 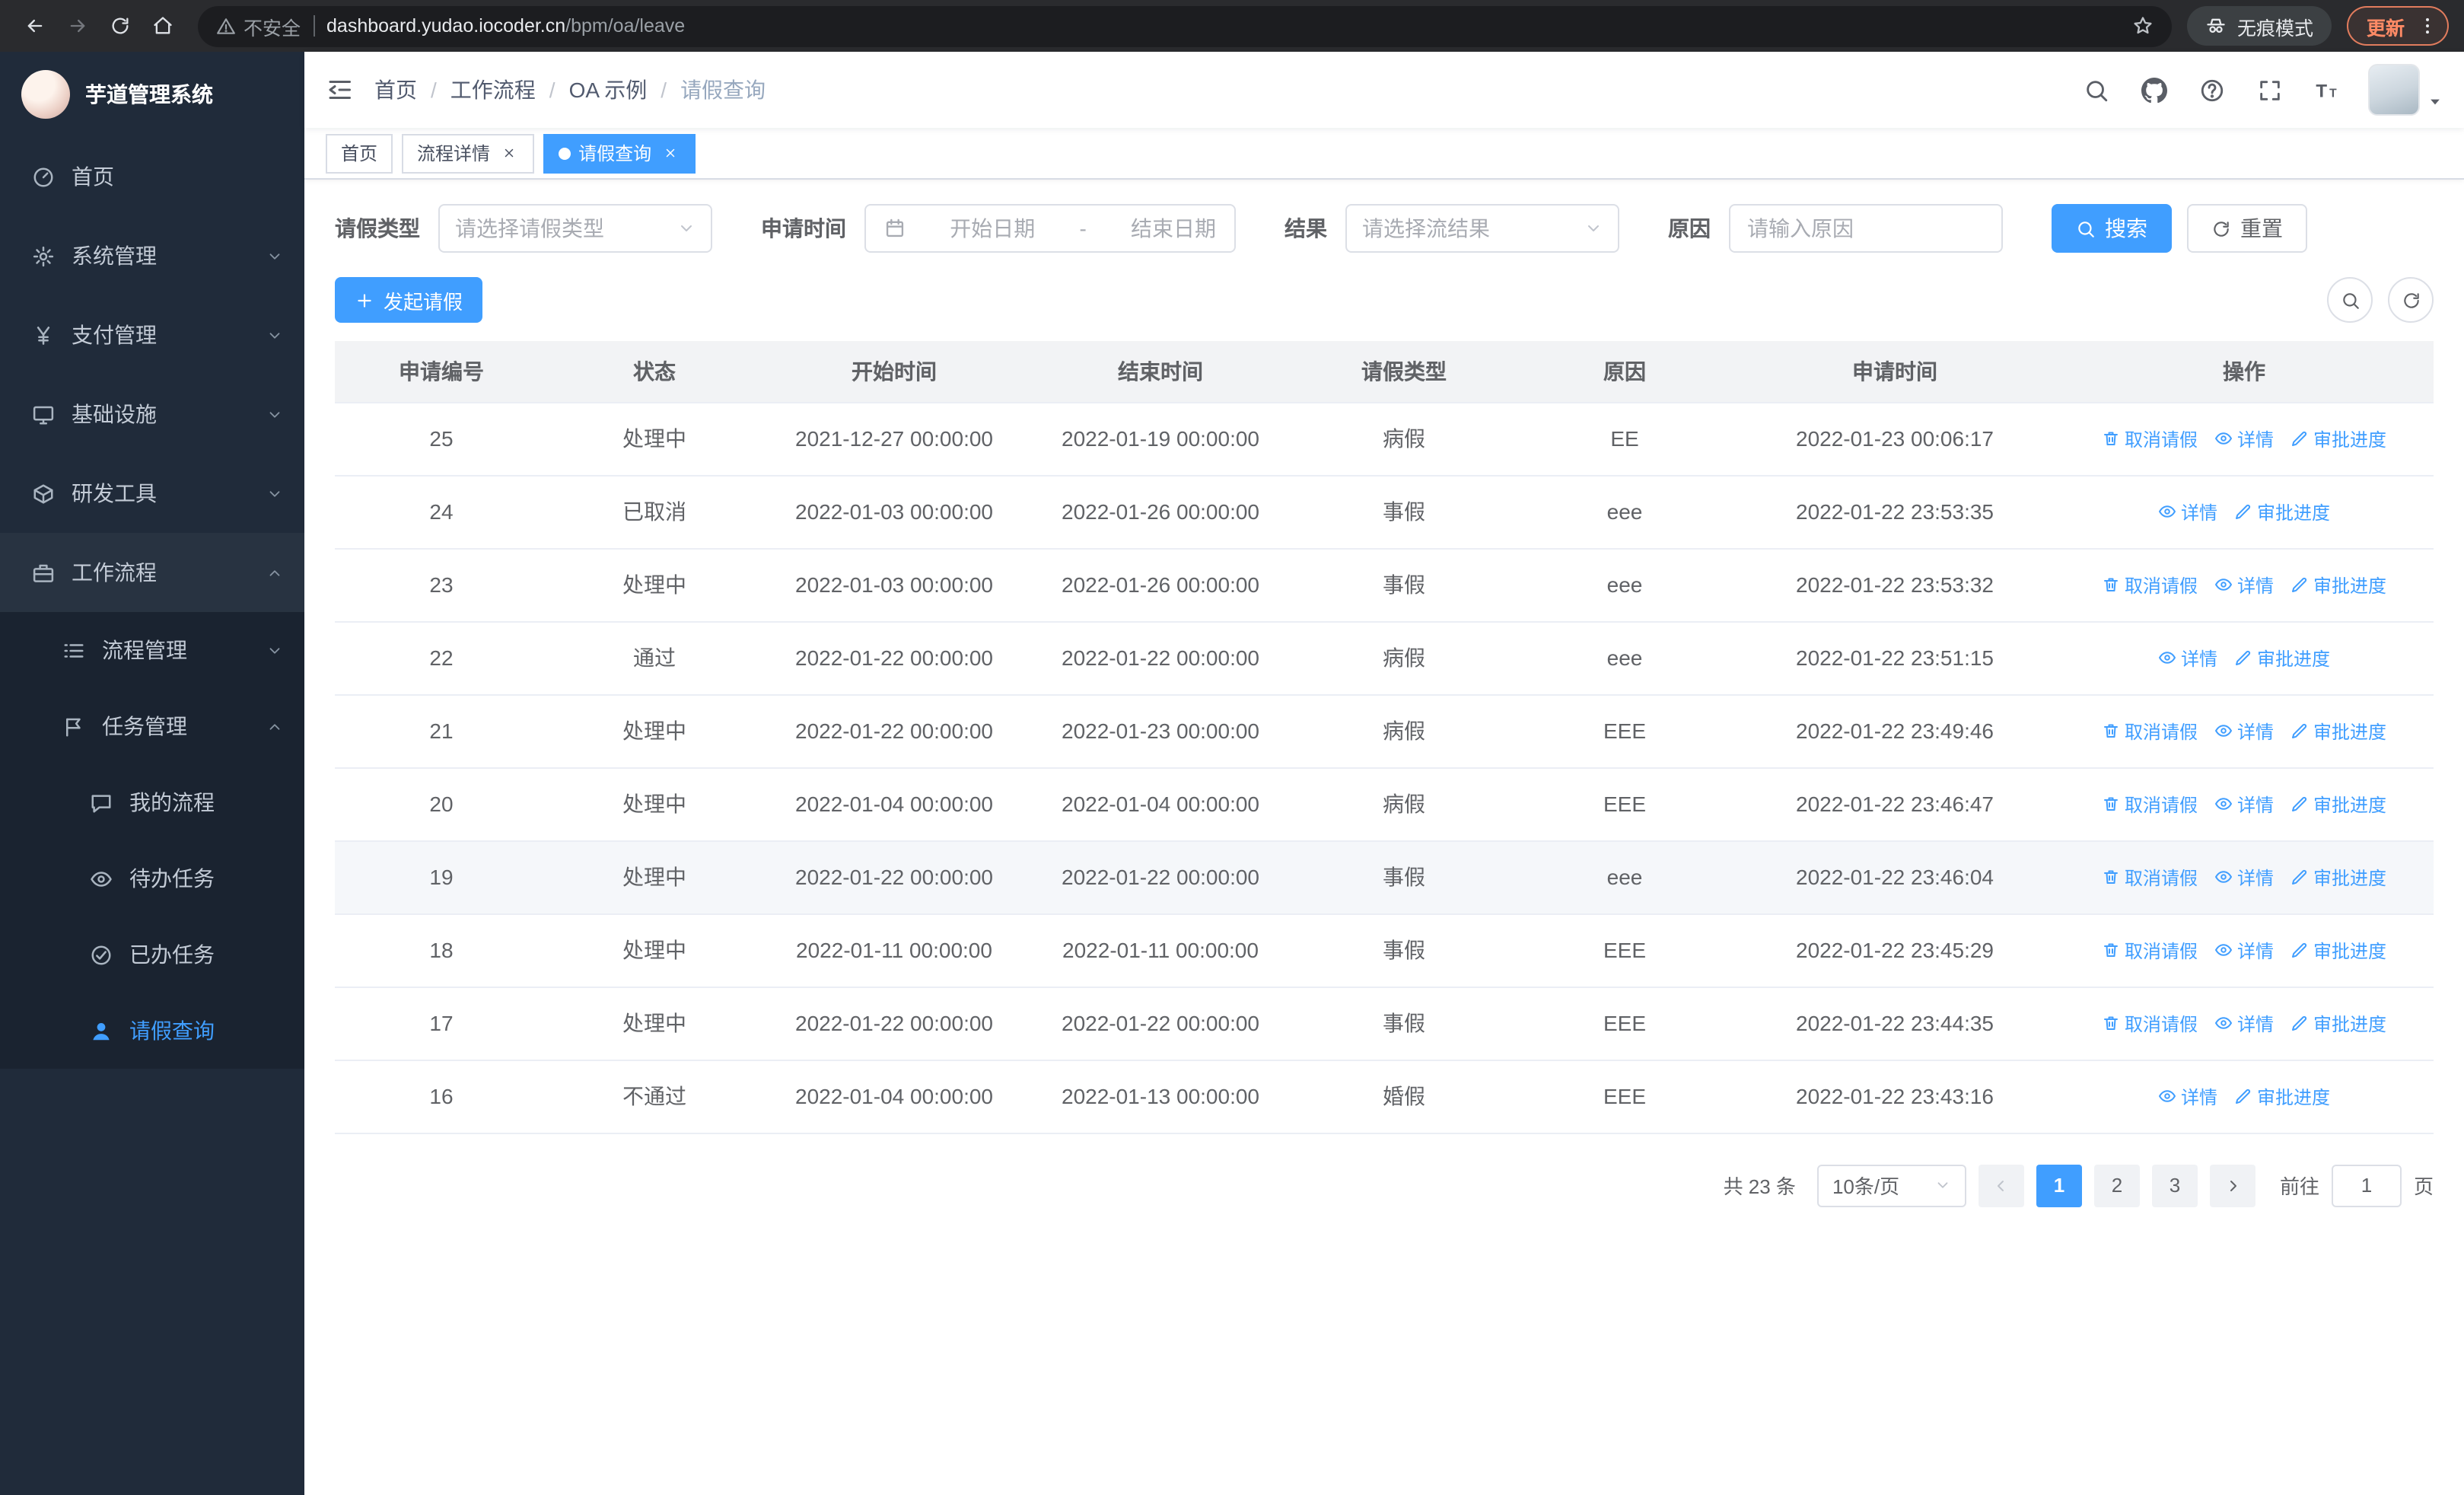 What do you see at coordinates (2405, 90) in the screenshot?
I see `user-avatar-menu` at bounding box center [2405, 90].